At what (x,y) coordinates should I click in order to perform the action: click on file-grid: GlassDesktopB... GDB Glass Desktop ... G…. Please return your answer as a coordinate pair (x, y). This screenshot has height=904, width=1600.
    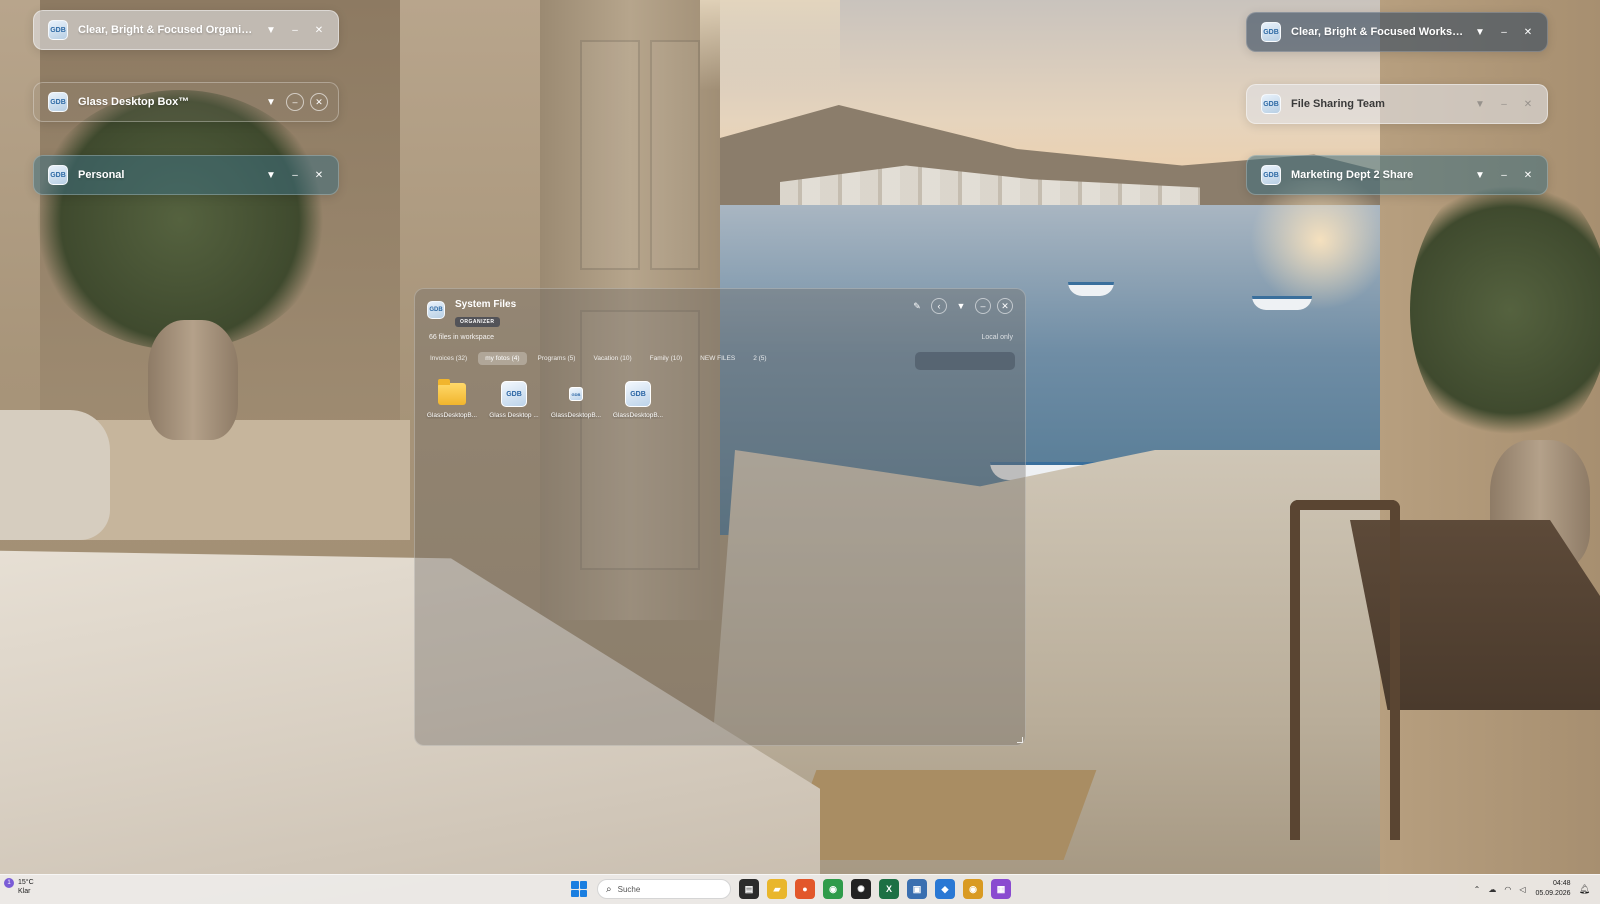
    Looking at the image, I should click on (545, 399).